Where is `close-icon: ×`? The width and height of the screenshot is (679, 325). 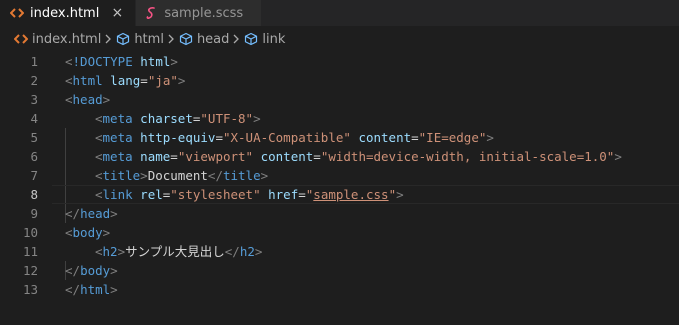 close-icon: × is located at coordinates (117, 13).